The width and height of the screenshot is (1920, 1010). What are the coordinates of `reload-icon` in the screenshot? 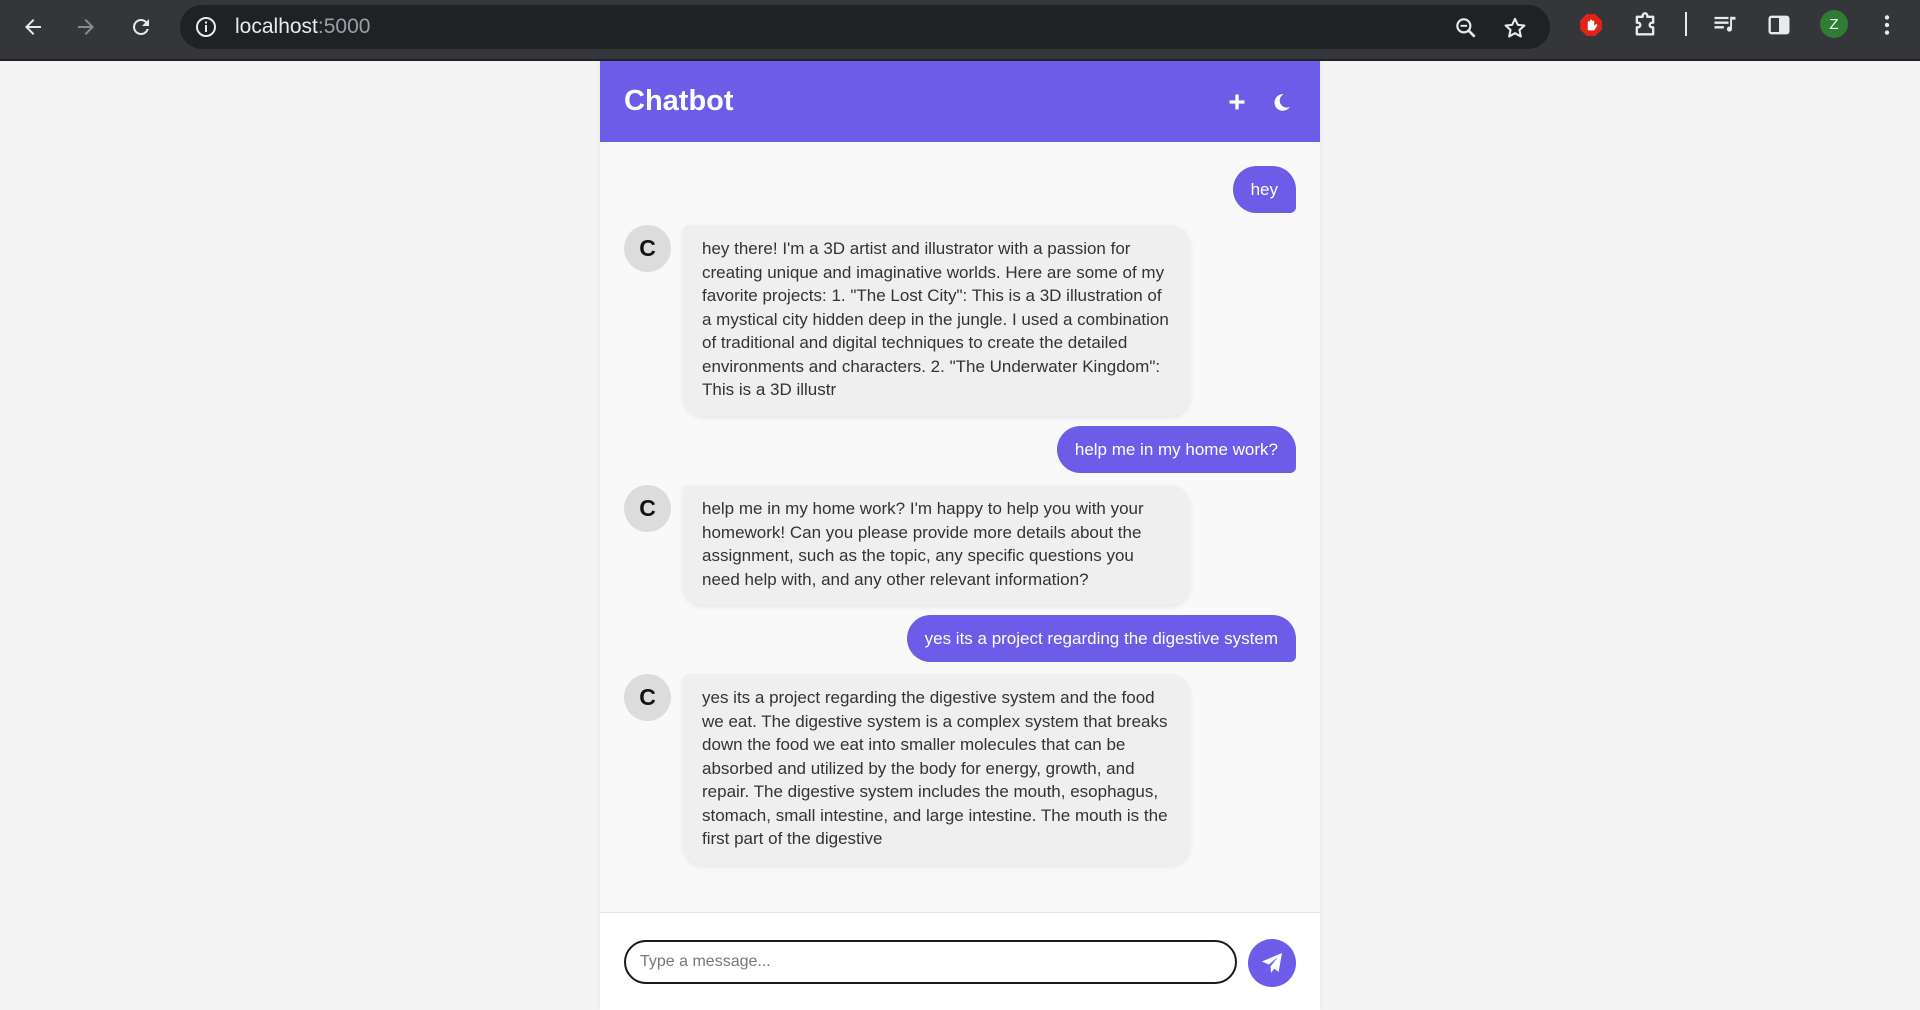 It's located at (141, 27).